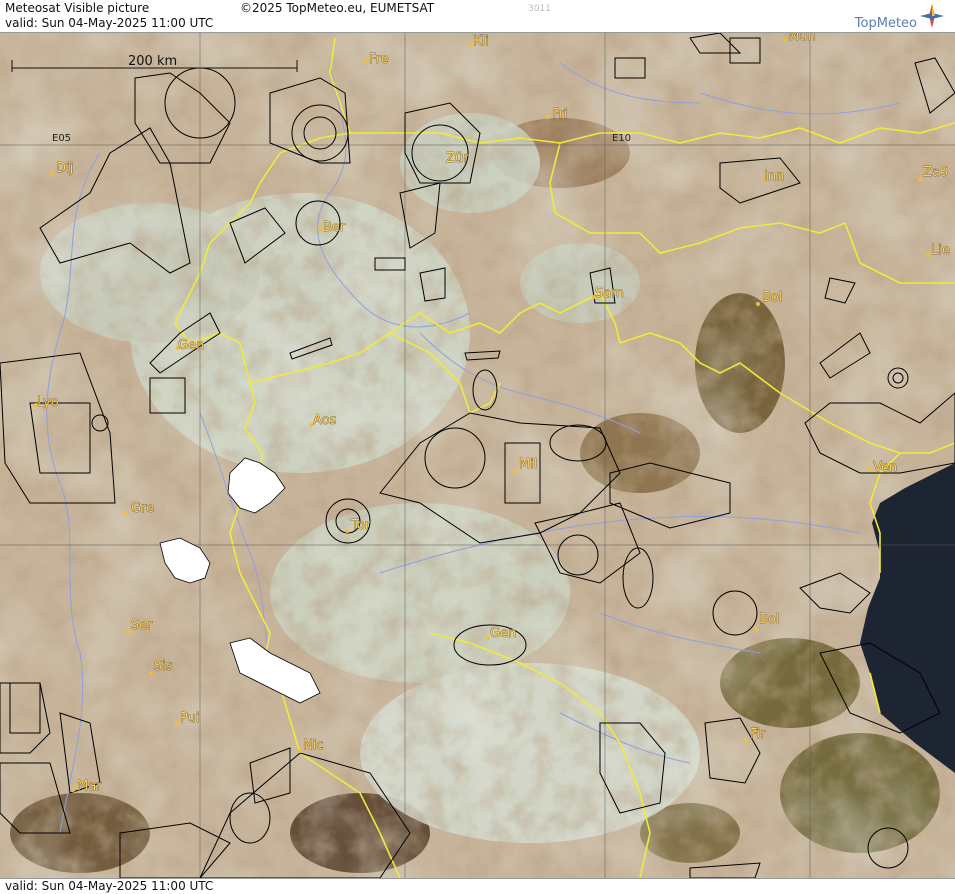  I want to click on grid-label-n45: N45, so click(900, 538).